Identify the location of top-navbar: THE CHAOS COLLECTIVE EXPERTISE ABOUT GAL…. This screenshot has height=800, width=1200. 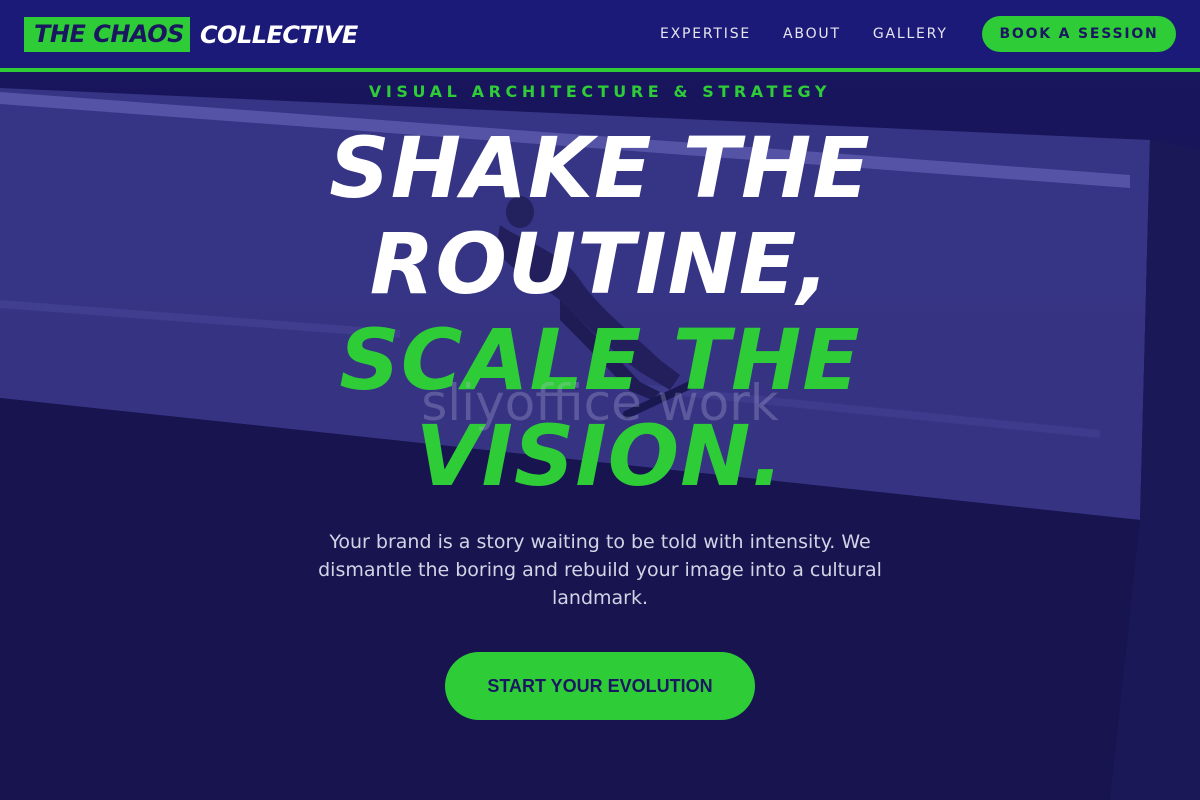
(600, 36).